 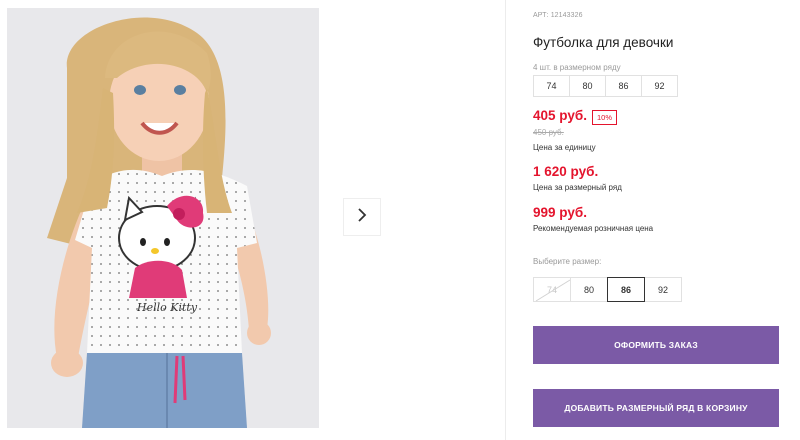 I want to click on size-option-92: 92, so click(x=663, y=289).